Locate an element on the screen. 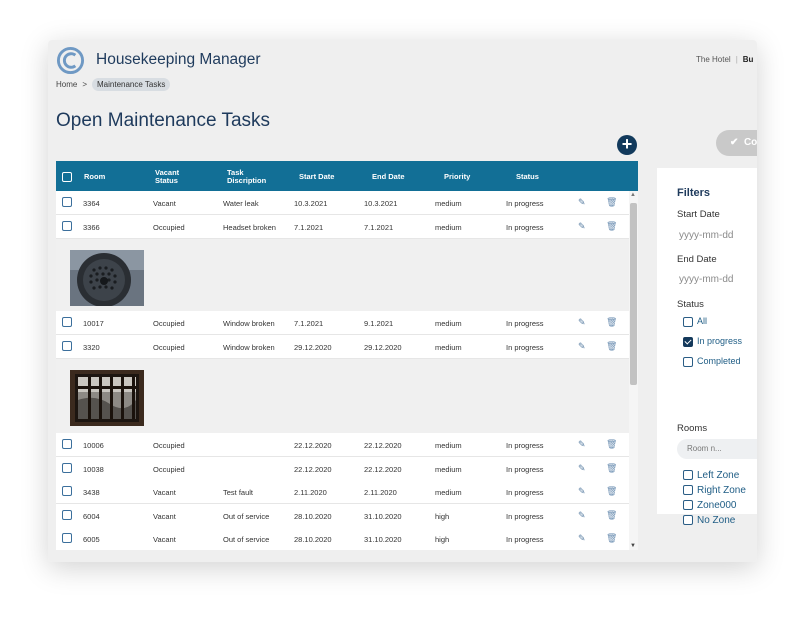 Image resolution: width=805 pixels, height=619 pixels. cell-end: 22.12.2020 is located at coordinates (383, 469).